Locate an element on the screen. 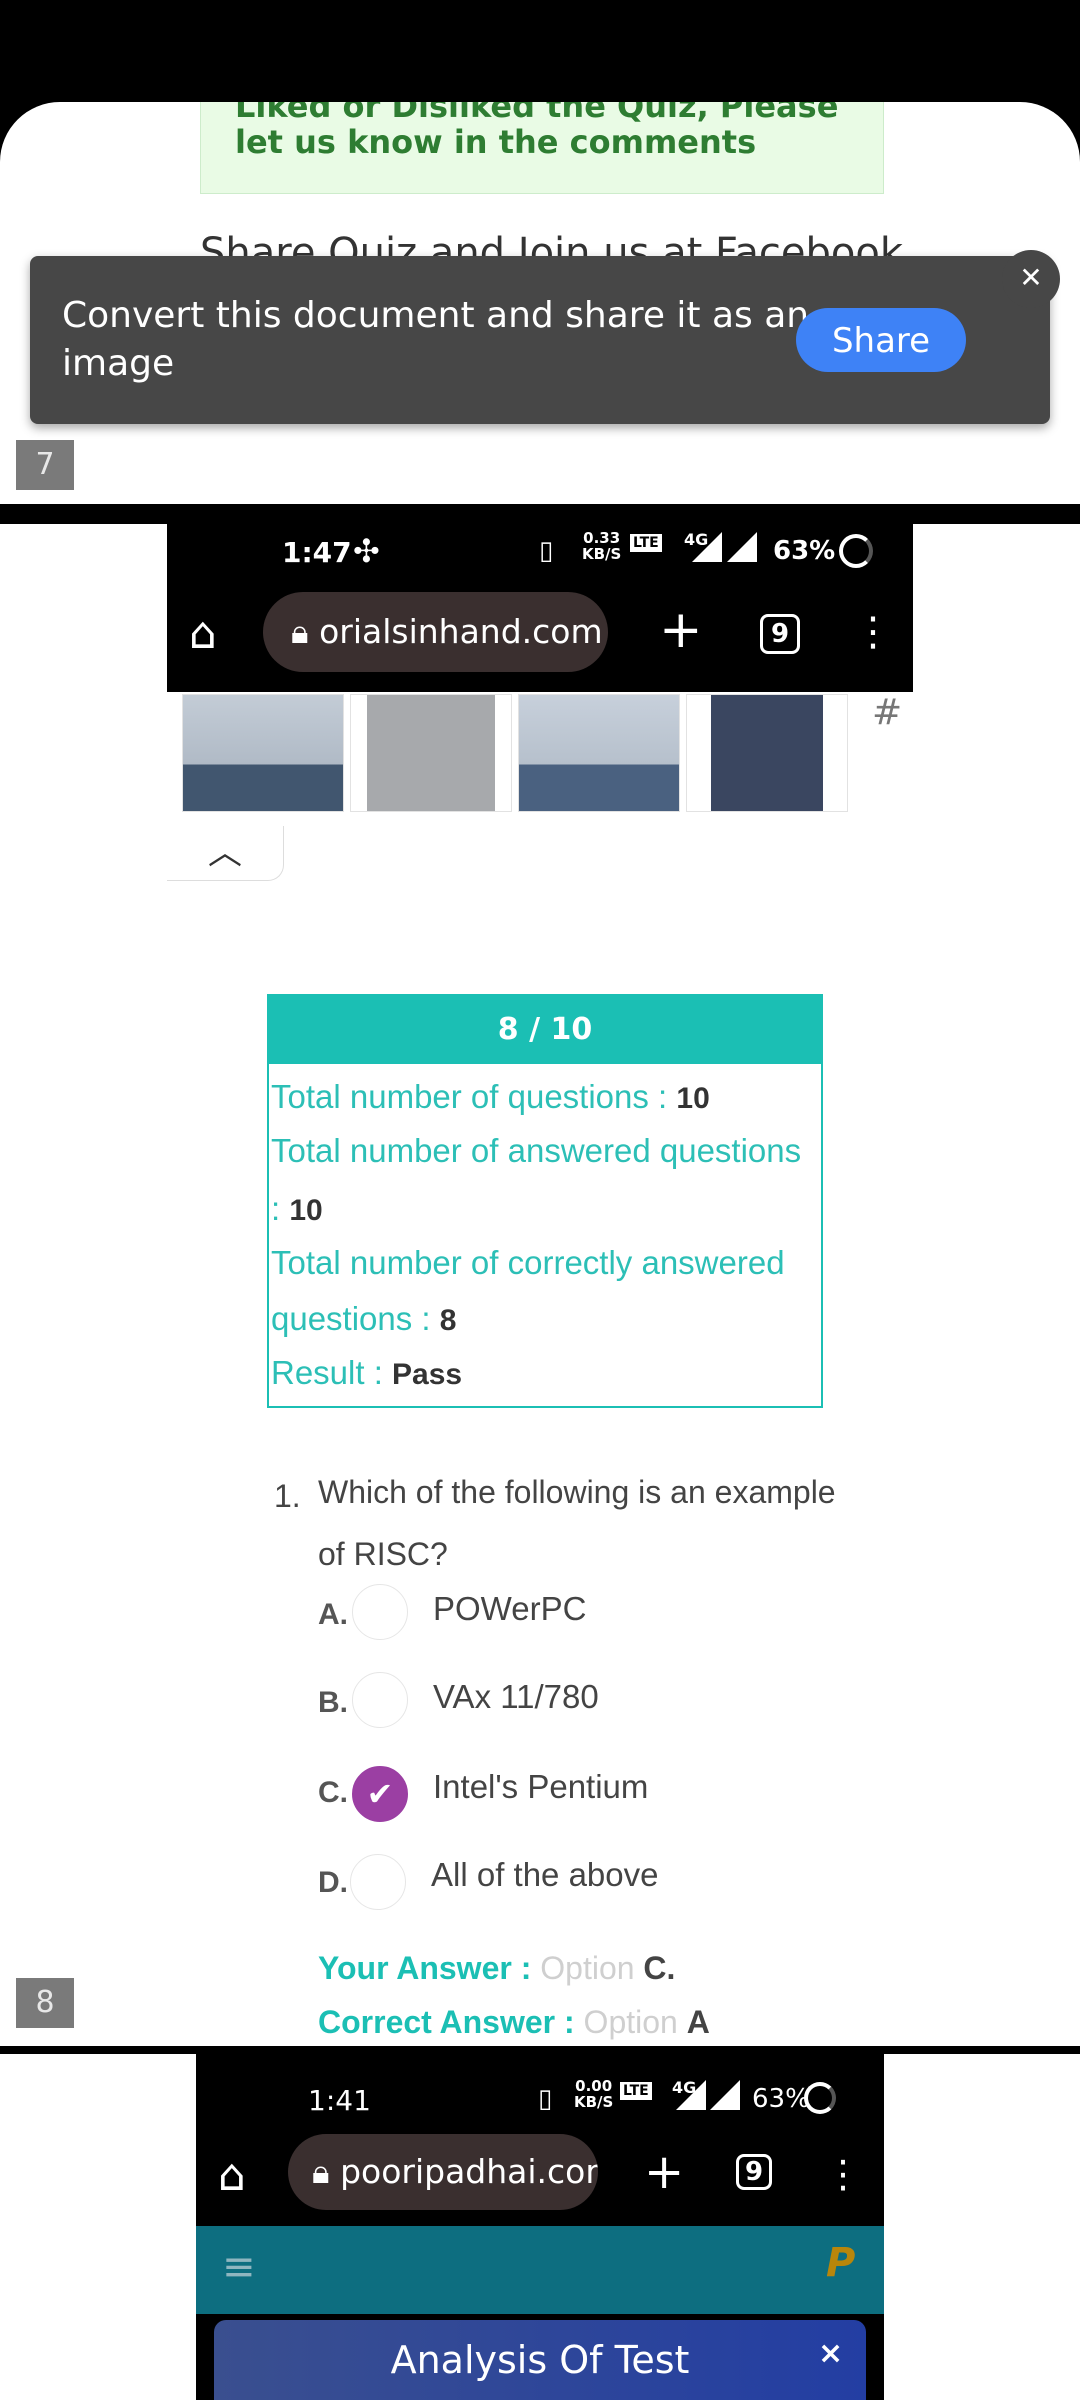 The height and width of the screenshot is (2408, 1080). network-speed: 0.33 KB/S is located at coordinates (602, 546).